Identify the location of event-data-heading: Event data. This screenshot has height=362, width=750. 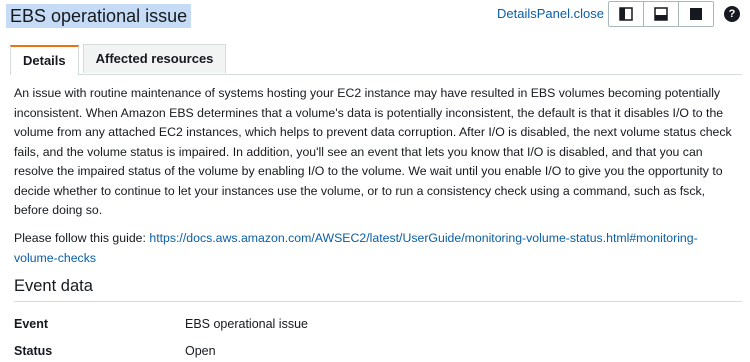
(53, 286).